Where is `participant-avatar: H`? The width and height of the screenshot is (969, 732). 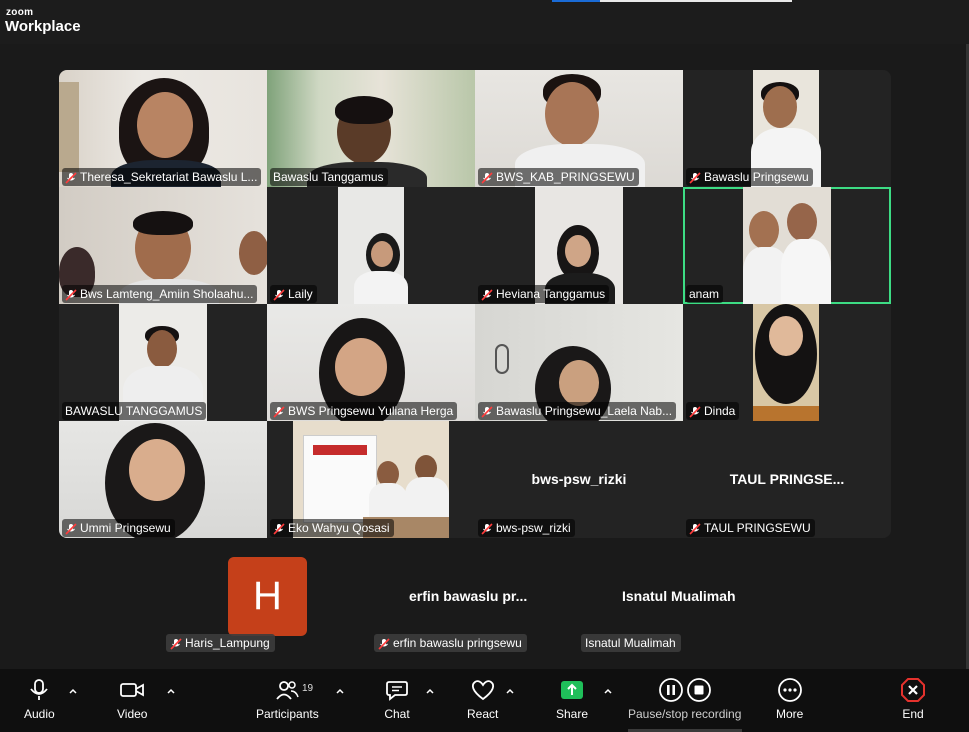 participant-avatar: H is located at coordinates (267, 596).